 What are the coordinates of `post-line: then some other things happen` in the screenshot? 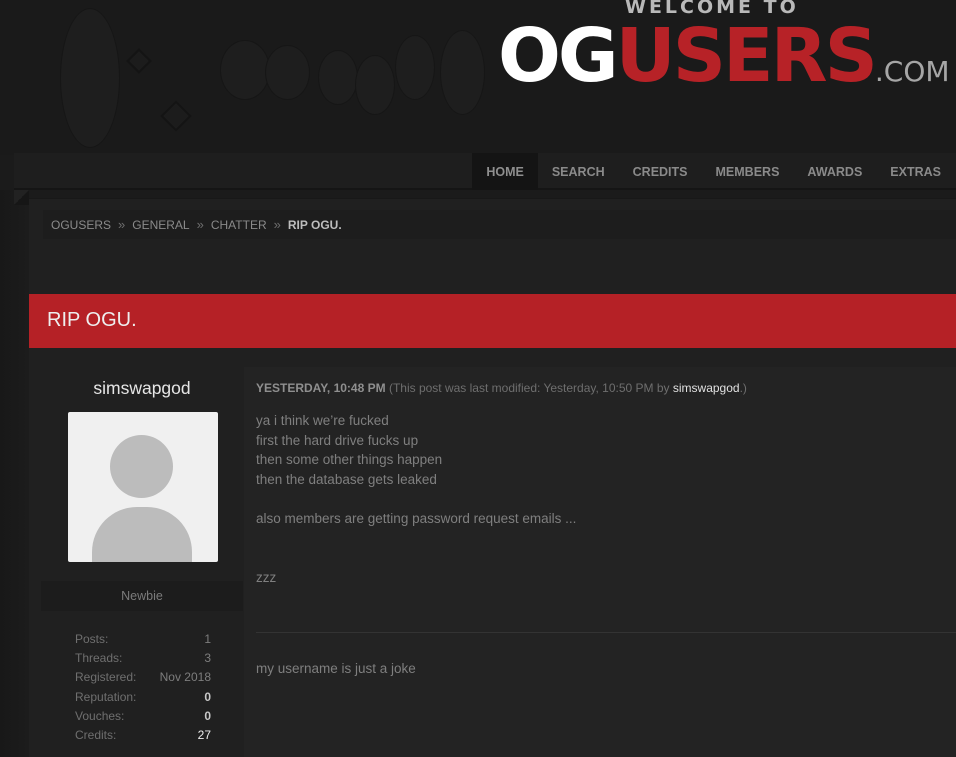 It's located at (349, 460).